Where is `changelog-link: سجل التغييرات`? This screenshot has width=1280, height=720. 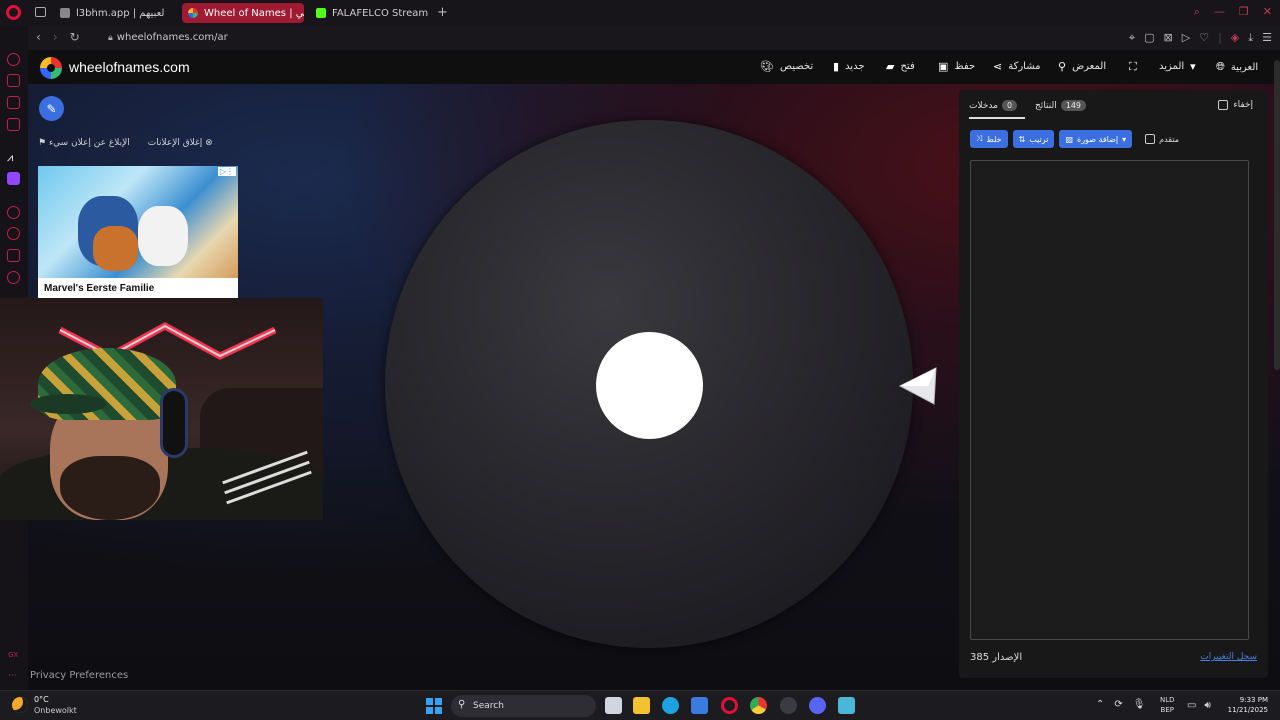
changelog-link: سجل التغييرات is located at coordinates (1228, 657).